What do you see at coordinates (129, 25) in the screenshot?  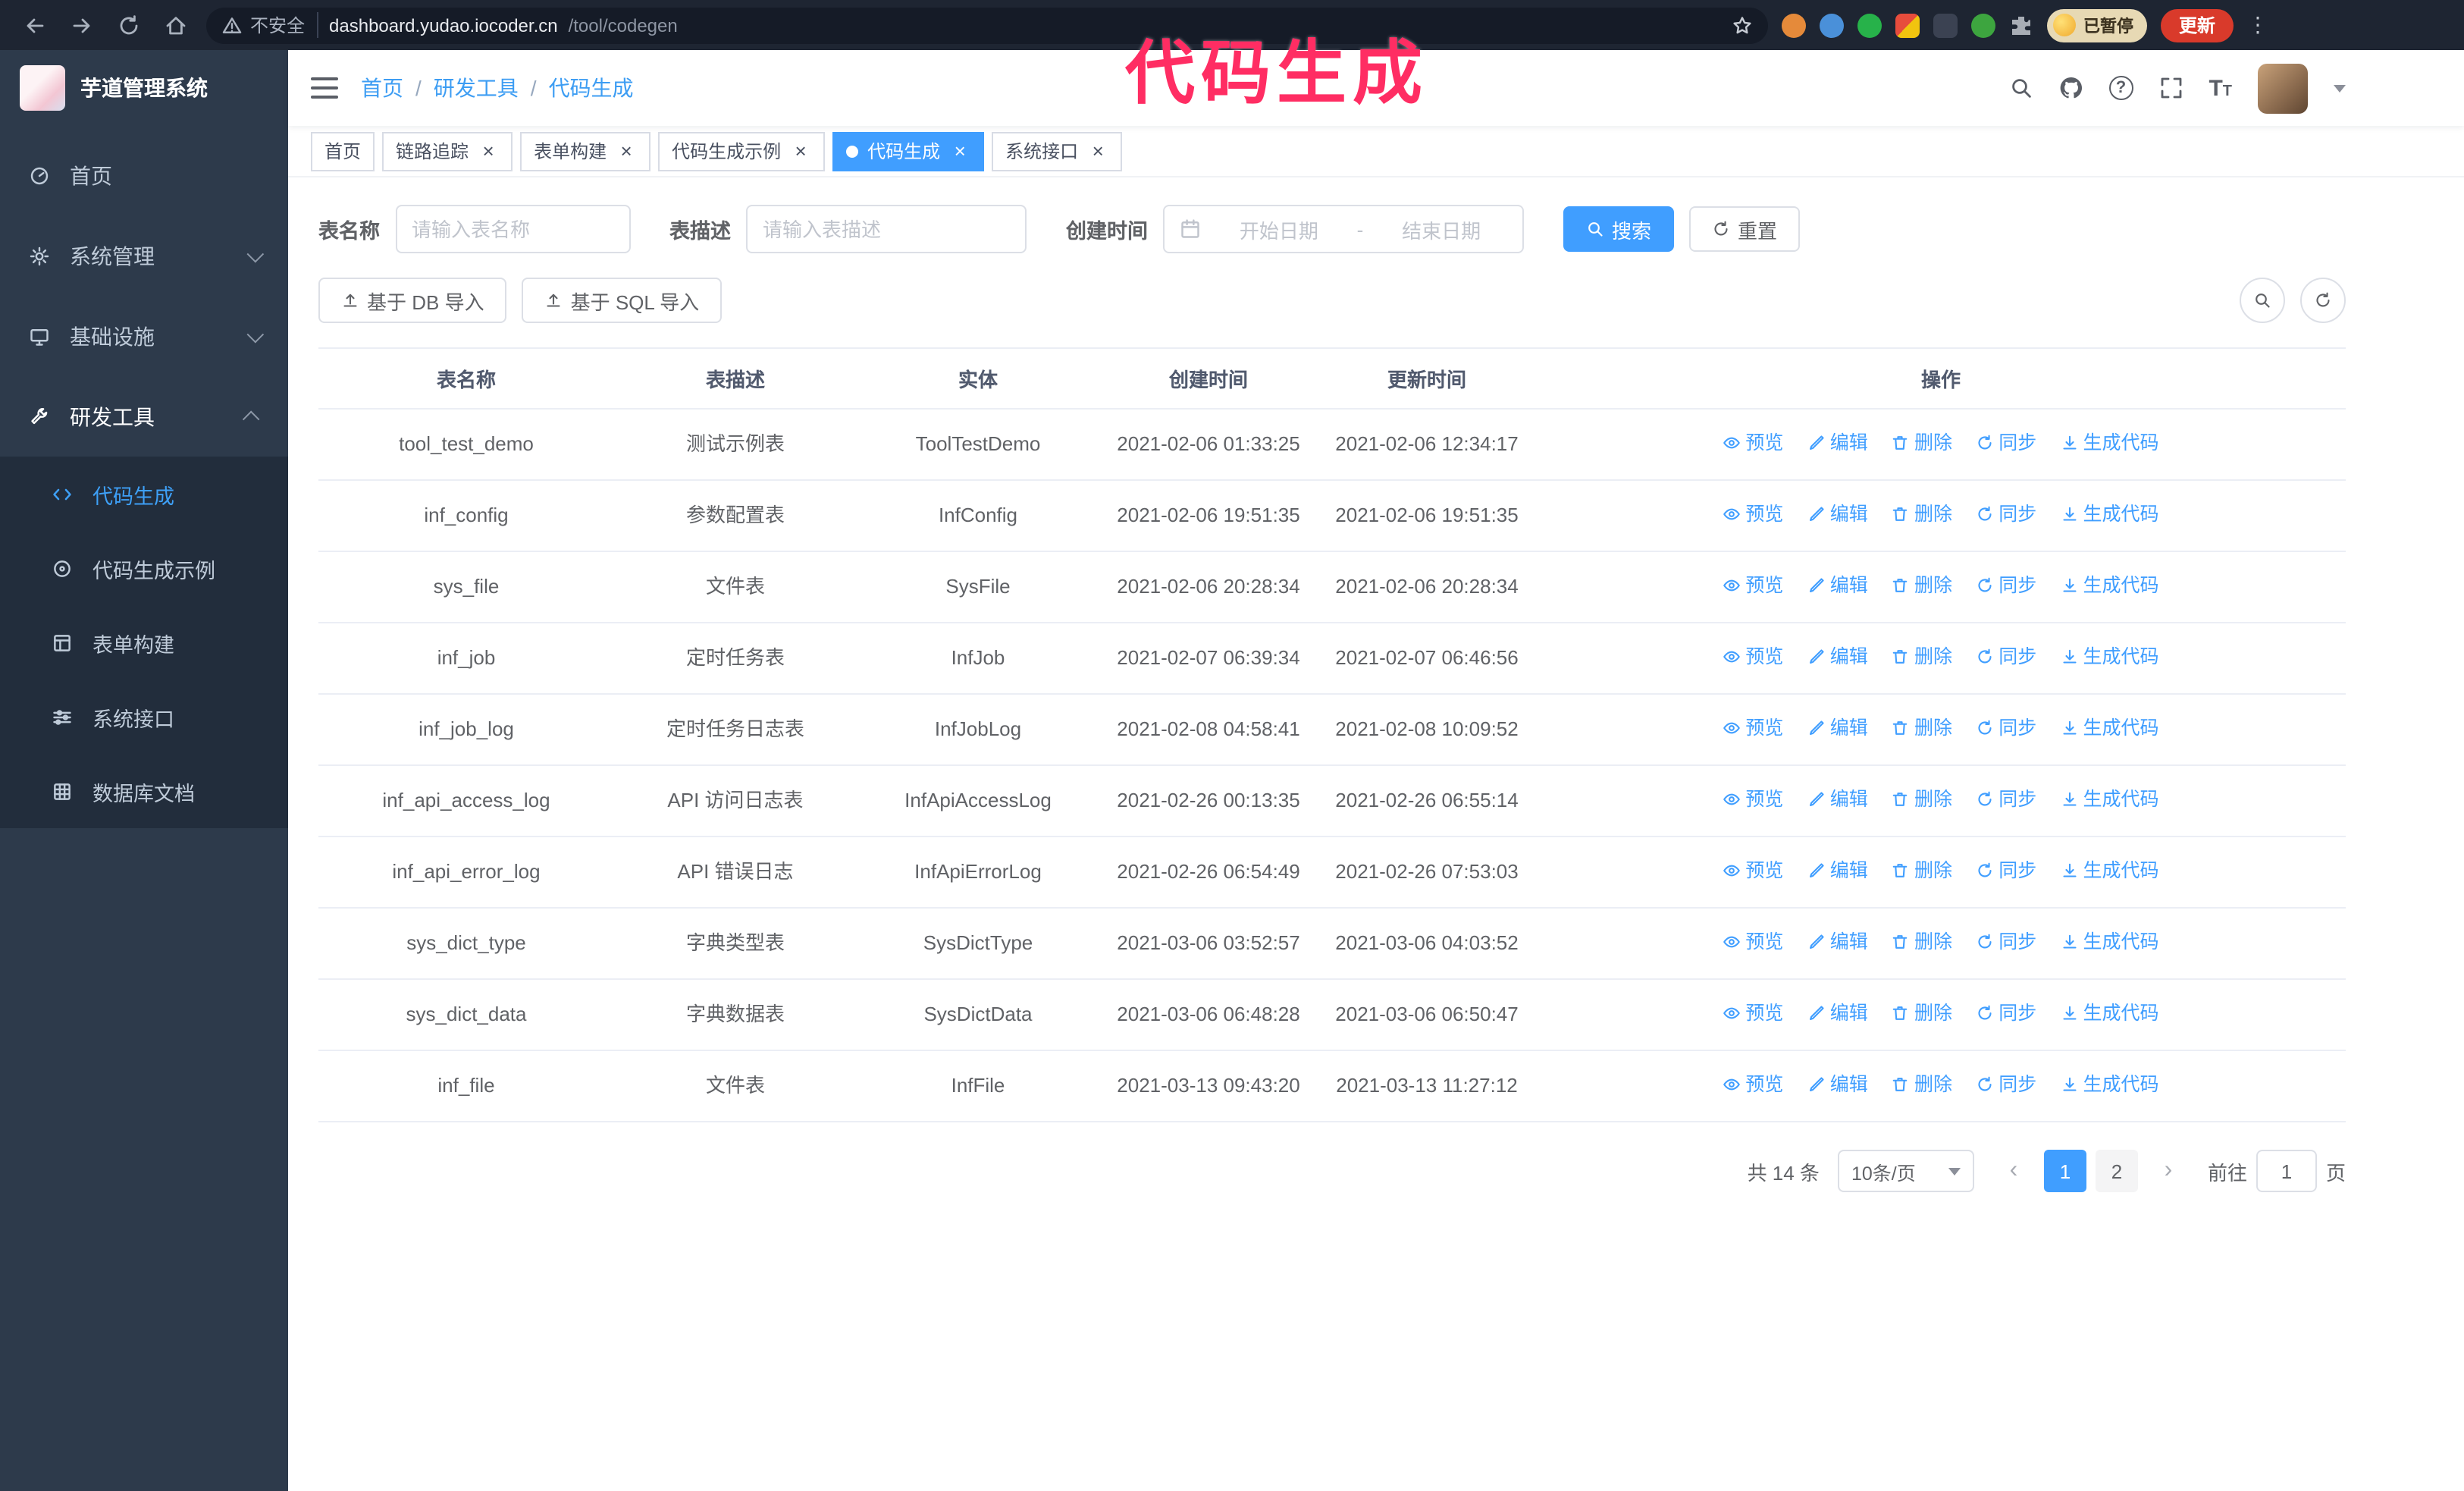 I see `reload-button` at bounding box center [129, 25].